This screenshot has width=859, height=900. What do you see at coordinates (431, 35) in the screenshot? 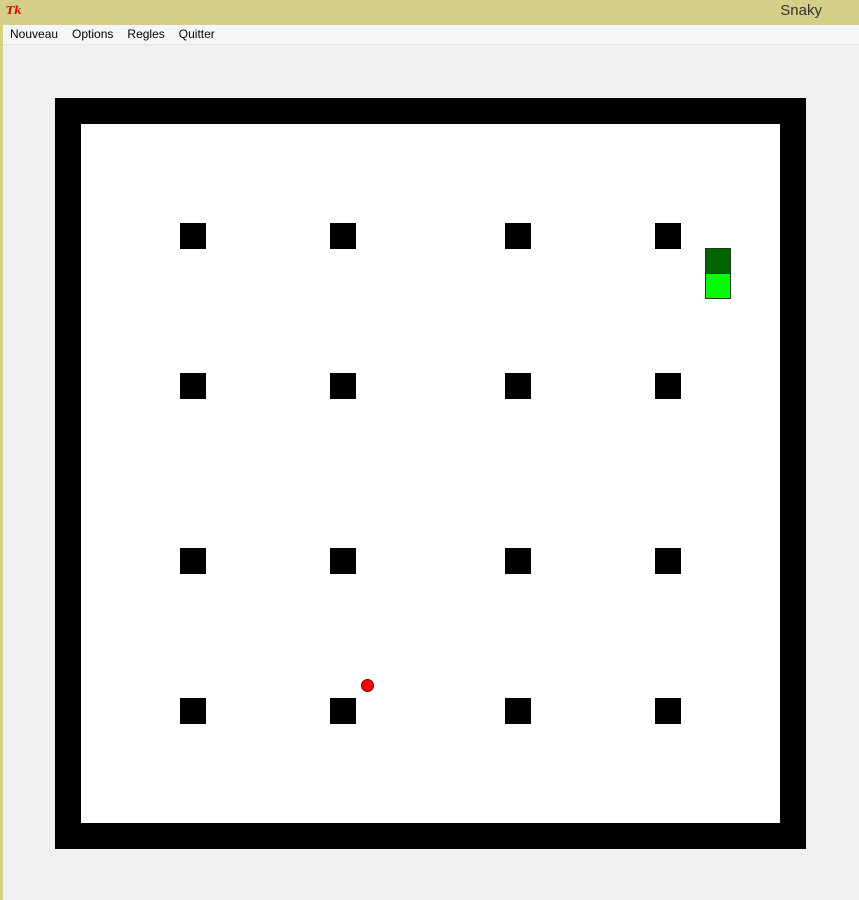
I see `menu-bar: Nouveau Options Regles Quitter` at bounding box center [431, 35].